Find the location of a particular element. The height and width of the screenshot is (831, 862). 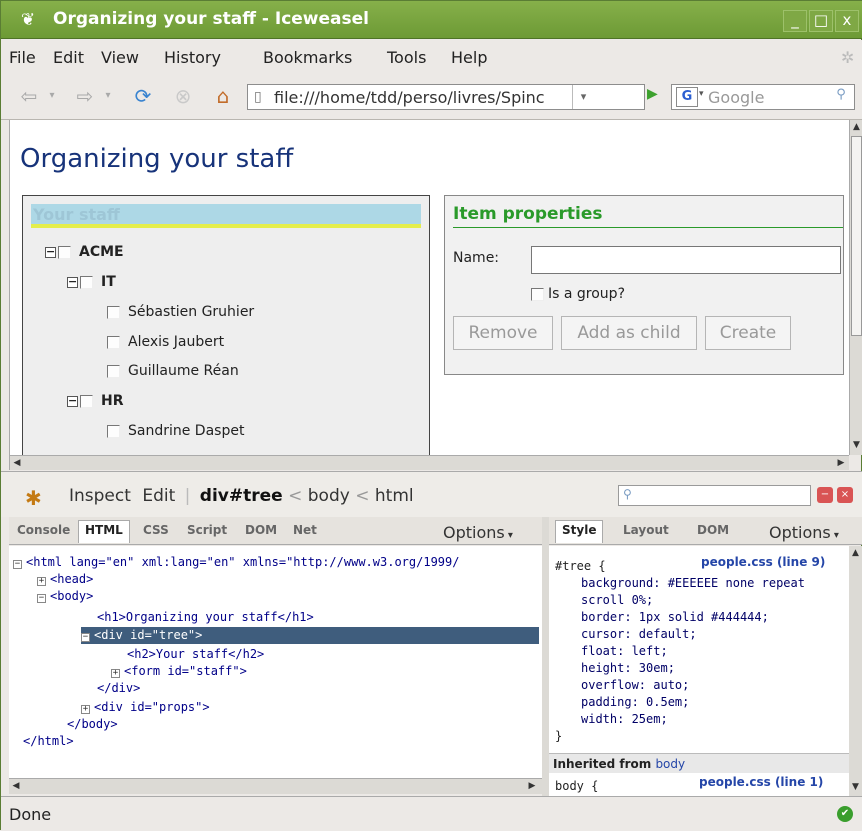

css-rule: float: left; is located at coordinates (624, 651).